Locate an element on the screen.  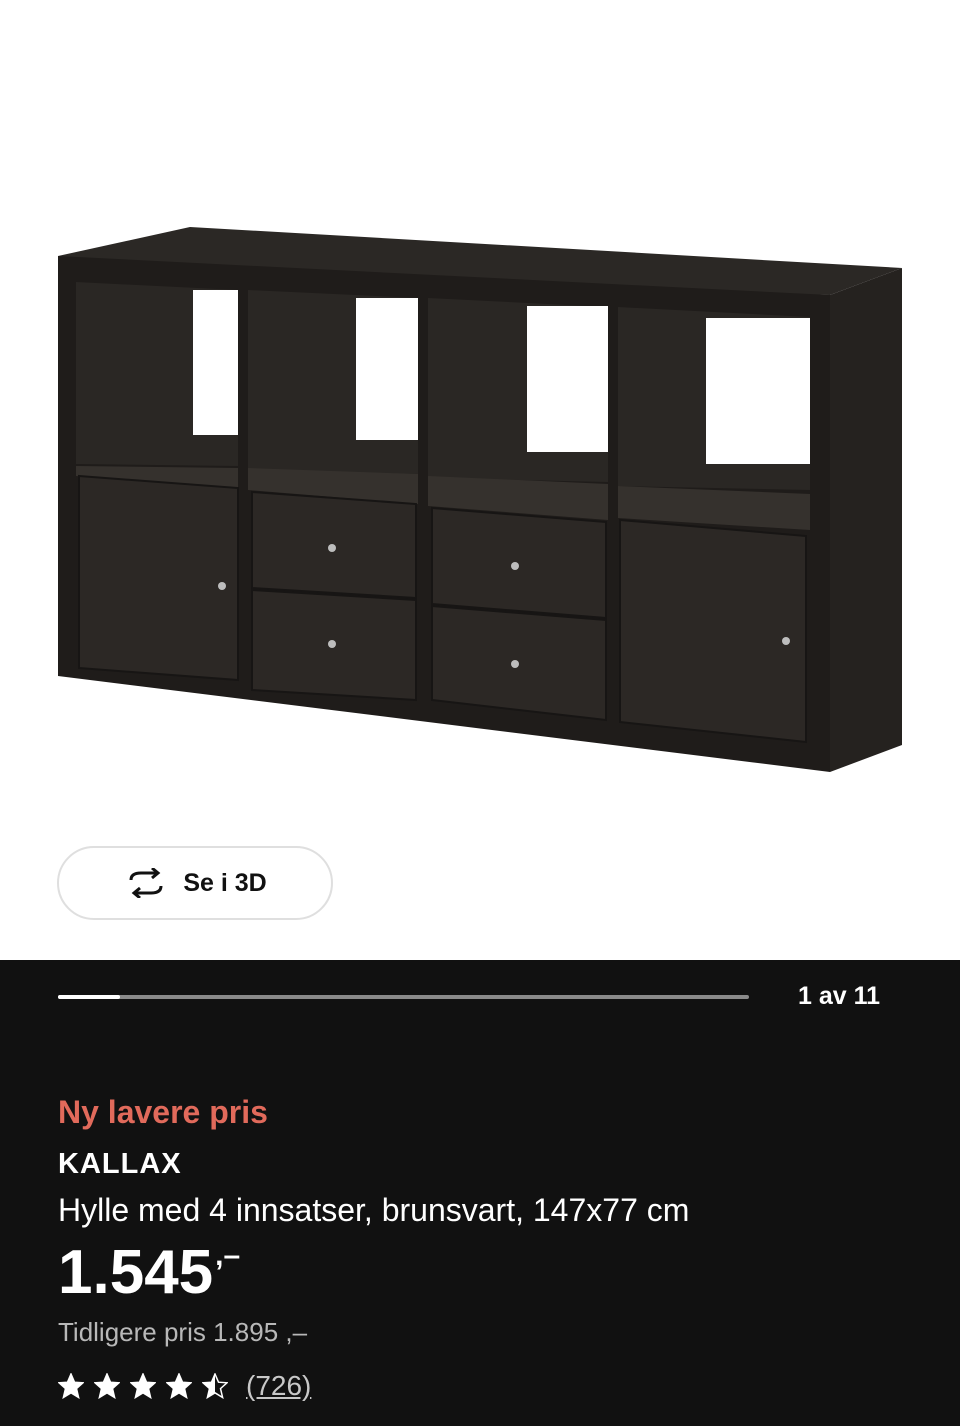
price: 1.545 ,– is located at coordinates (149, 1273).